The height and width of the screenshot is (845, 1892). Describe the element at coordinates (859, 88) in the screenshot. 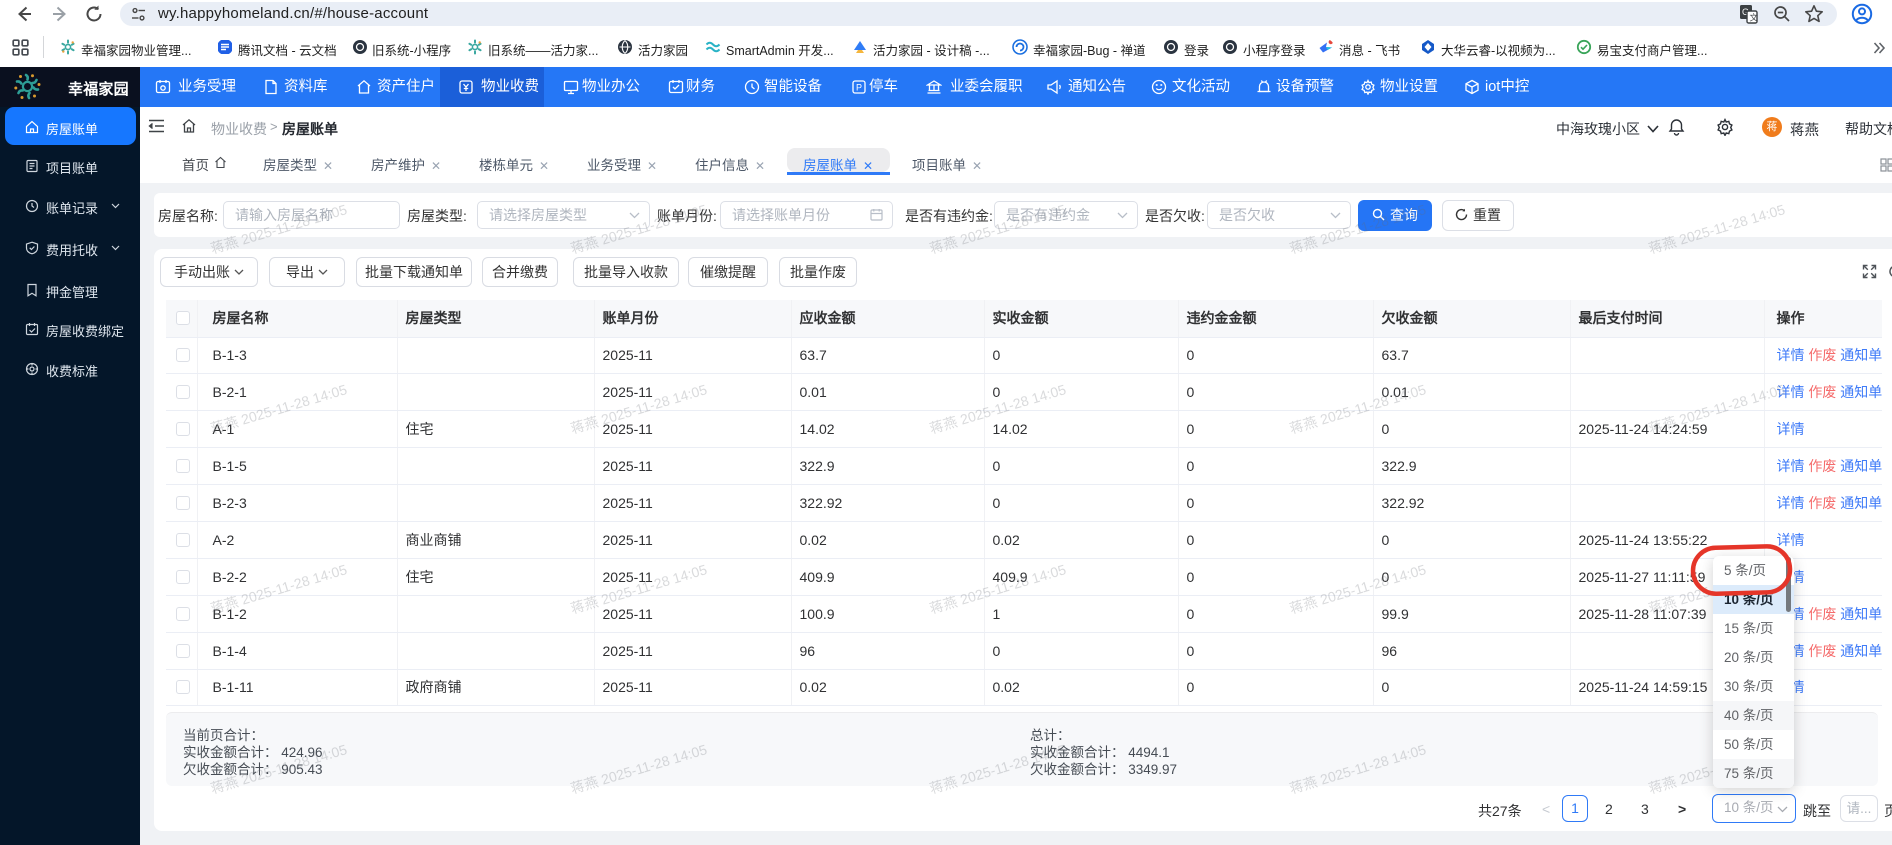

I see `svg-text: P` at that location.